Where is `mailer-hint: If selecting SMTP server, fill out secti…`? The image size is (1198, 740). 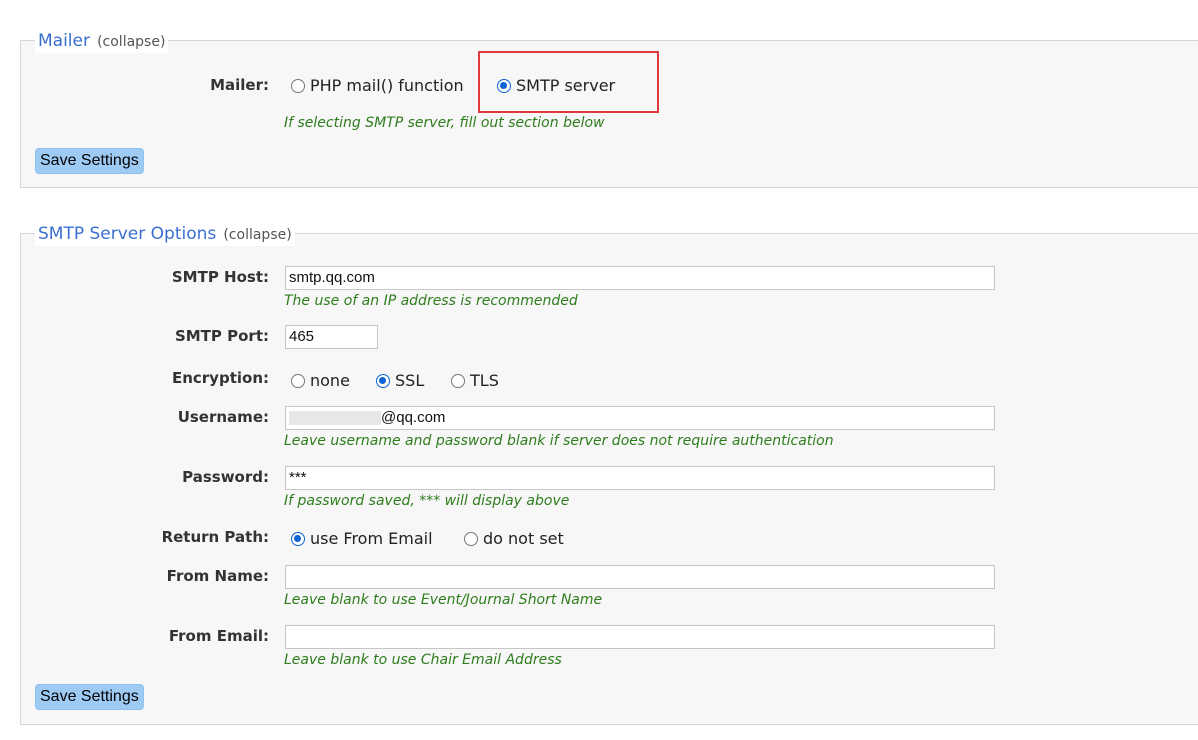
mailer-hint: If selecting SMTP server, fill out secti… is located at coordinates (444, 123).